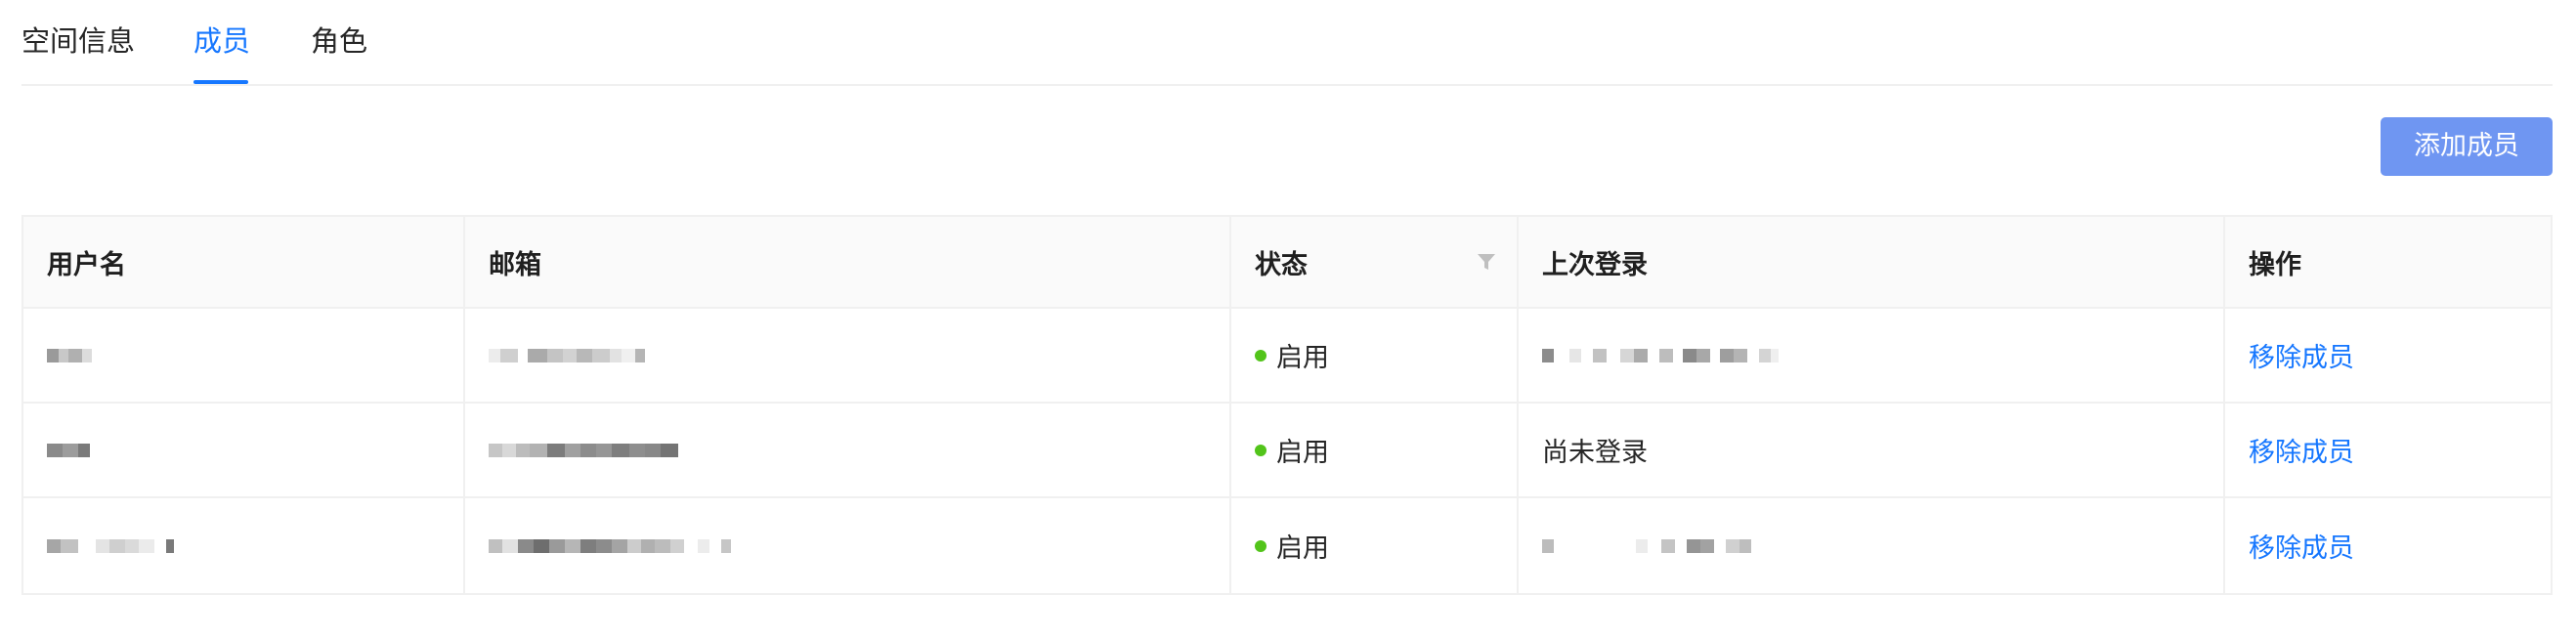  Describe the element at coordinates (1872, 262) in the screenshot. I see `column-header-last-login: 上次登录` at that location.